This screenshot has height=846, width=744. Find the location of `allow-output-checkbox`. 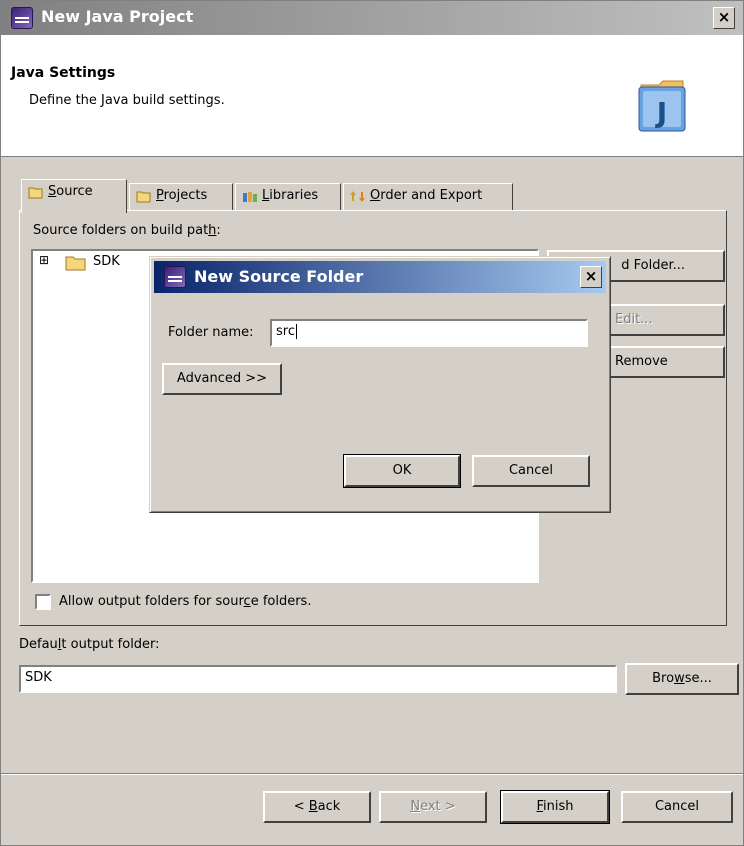

allow-output-checkbox is located at coordinates (43, 602).